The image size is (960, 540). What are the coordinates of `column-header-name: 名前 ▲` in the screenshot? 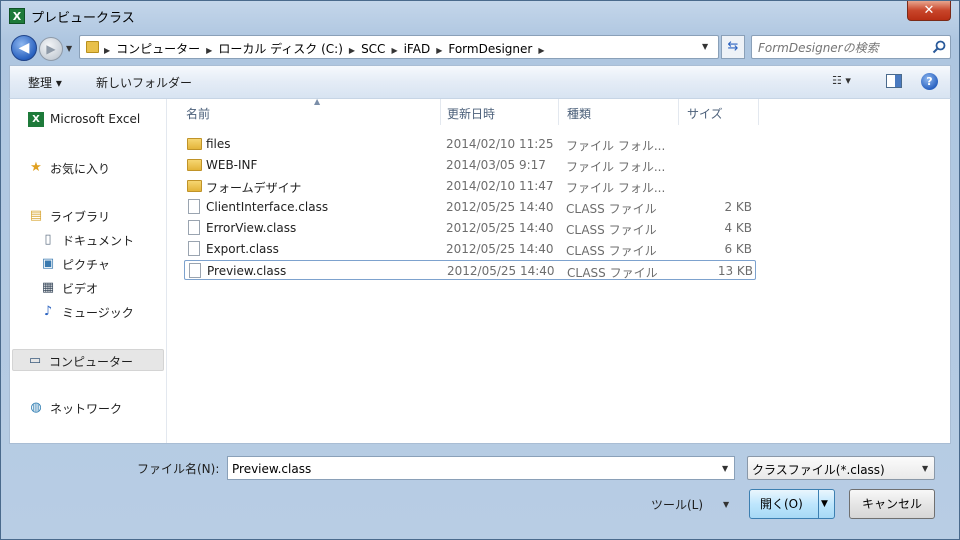 It's located at (309, 111).